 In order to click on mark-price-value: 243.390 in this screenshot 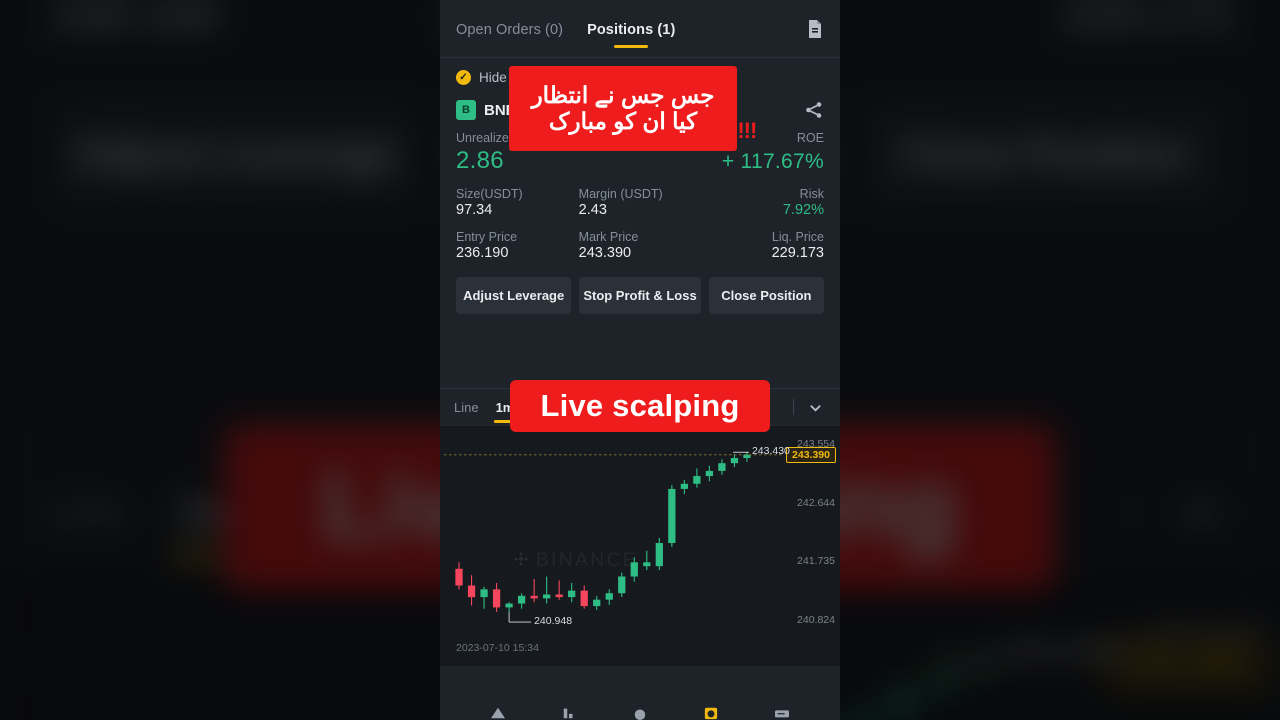, I will do `click(605, 253)`.